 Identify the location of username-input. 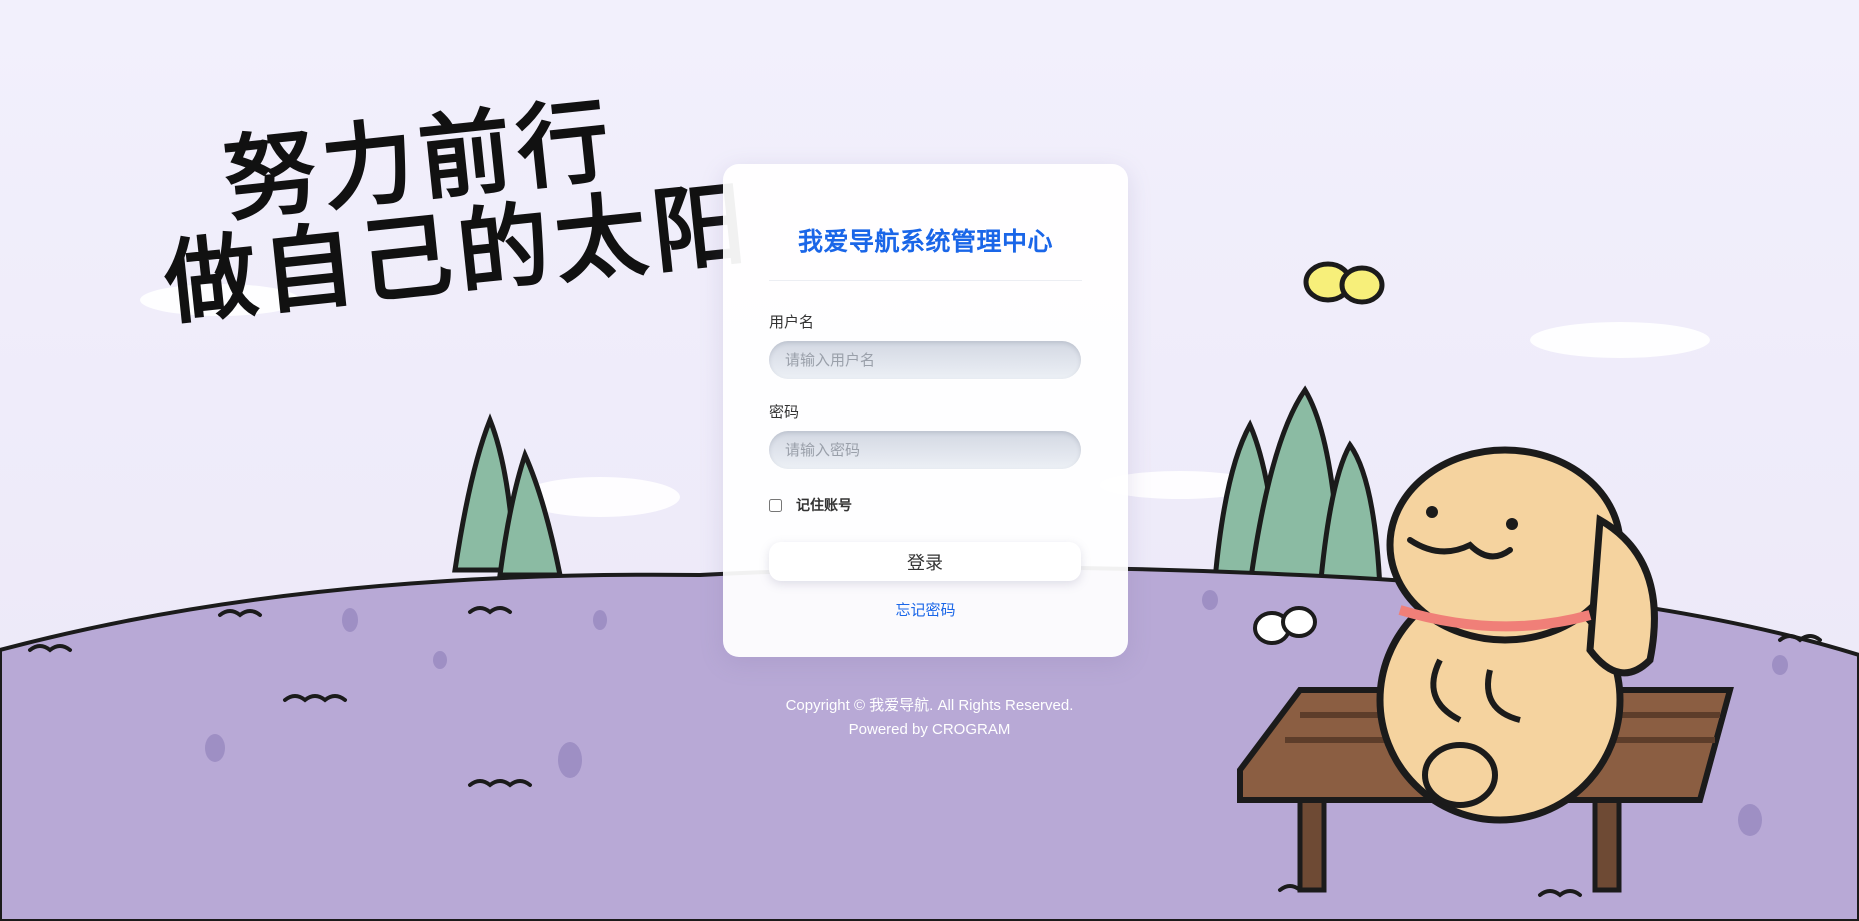
(925, 360).